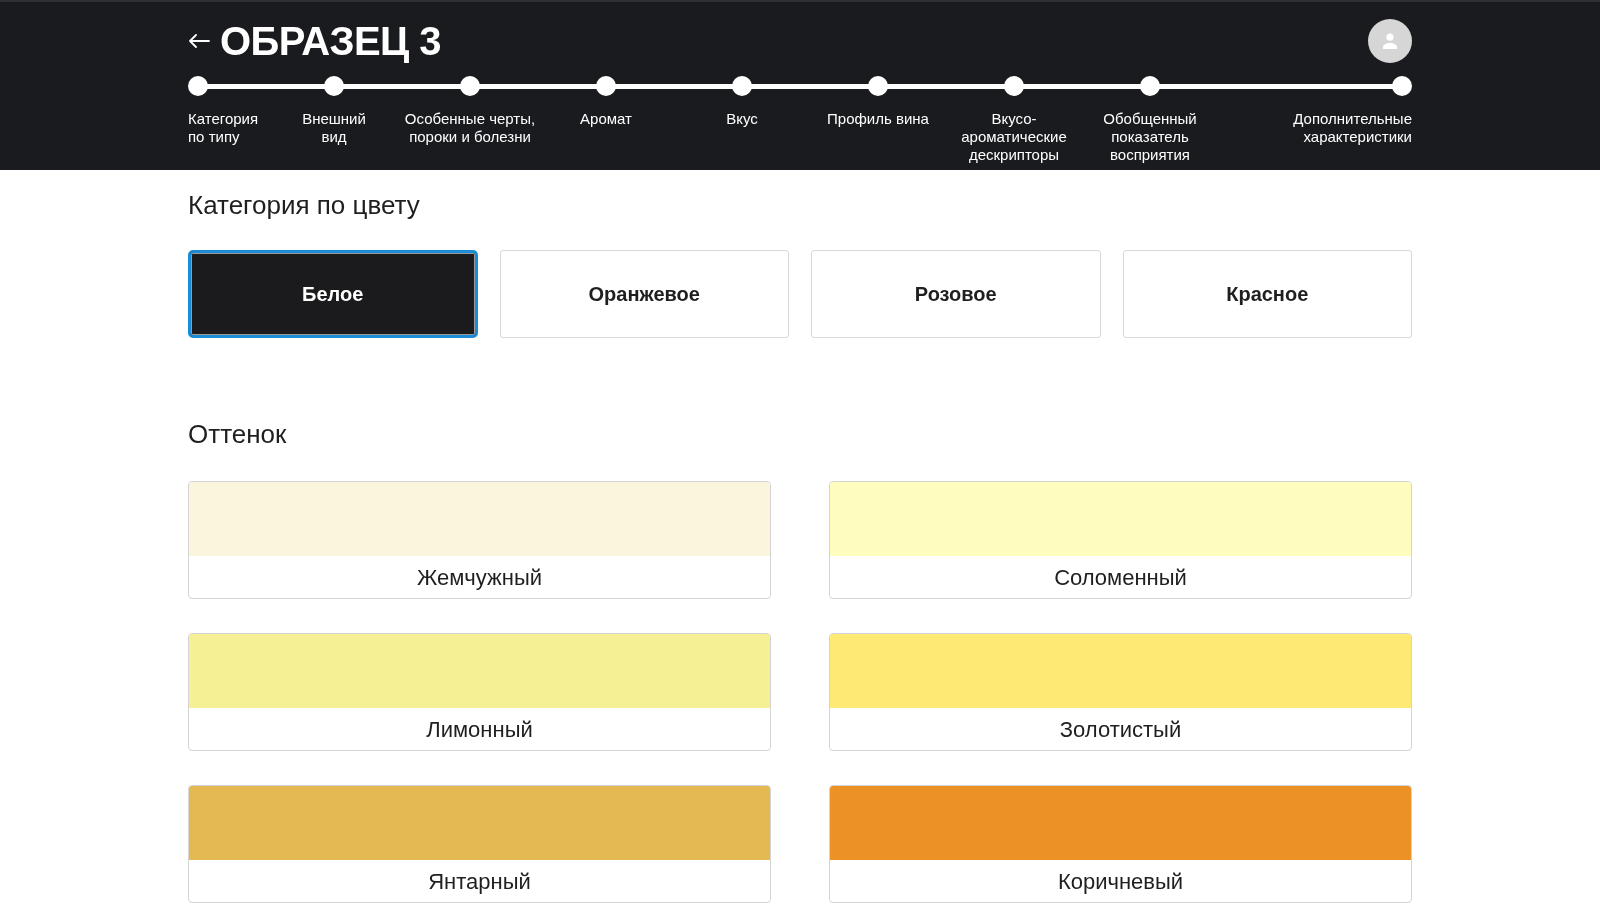  What do you see at coordinates (606, 119) in the screenshot?
I see `step-label: Аромат` at bounding box center [606, 119].